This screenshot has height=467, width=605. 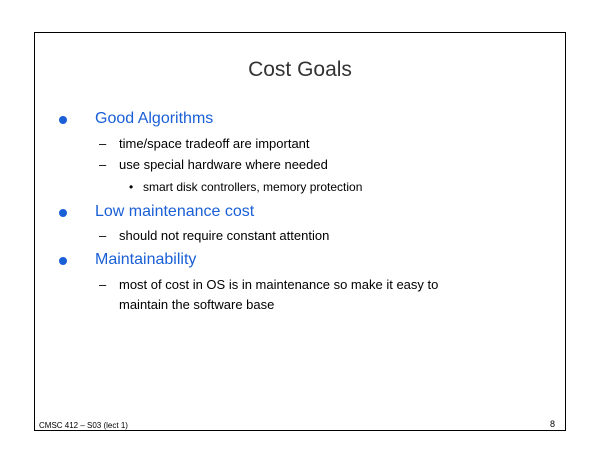 I want to click on sub-bullet-text: time/space tradeoff are important, so click(x=214, y=143).